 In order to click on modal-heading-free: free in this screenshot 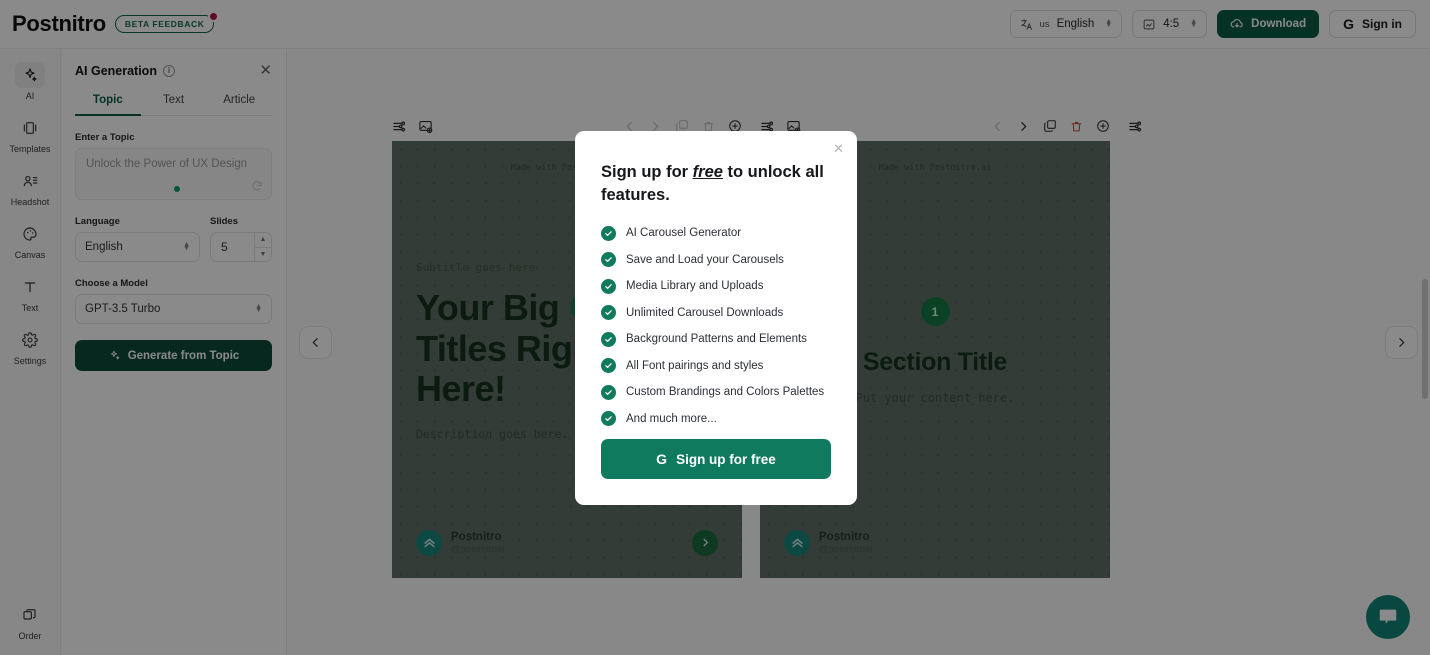, I will do `click(707, 172)`.